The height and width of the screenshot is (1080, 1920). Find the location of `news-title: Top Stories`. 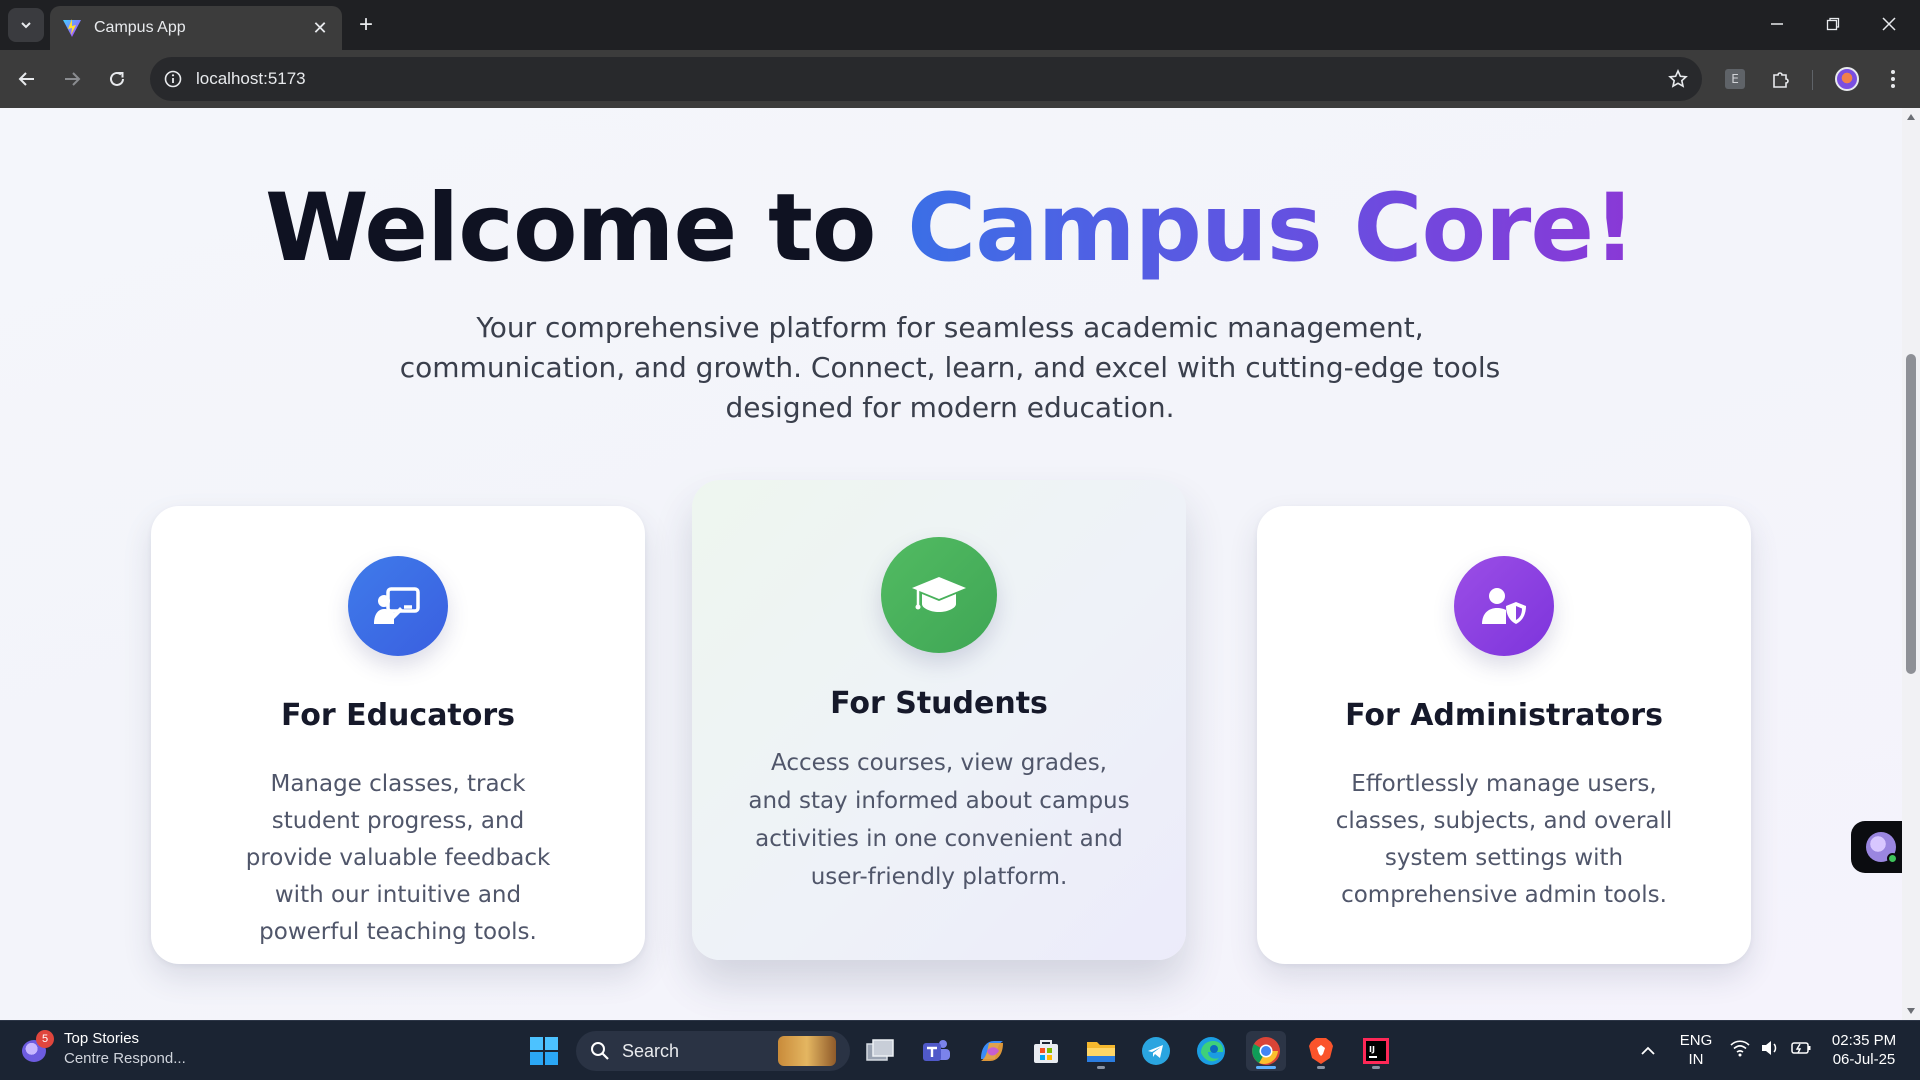

news-title: Top Stories is located at coordinates (102, 1038).